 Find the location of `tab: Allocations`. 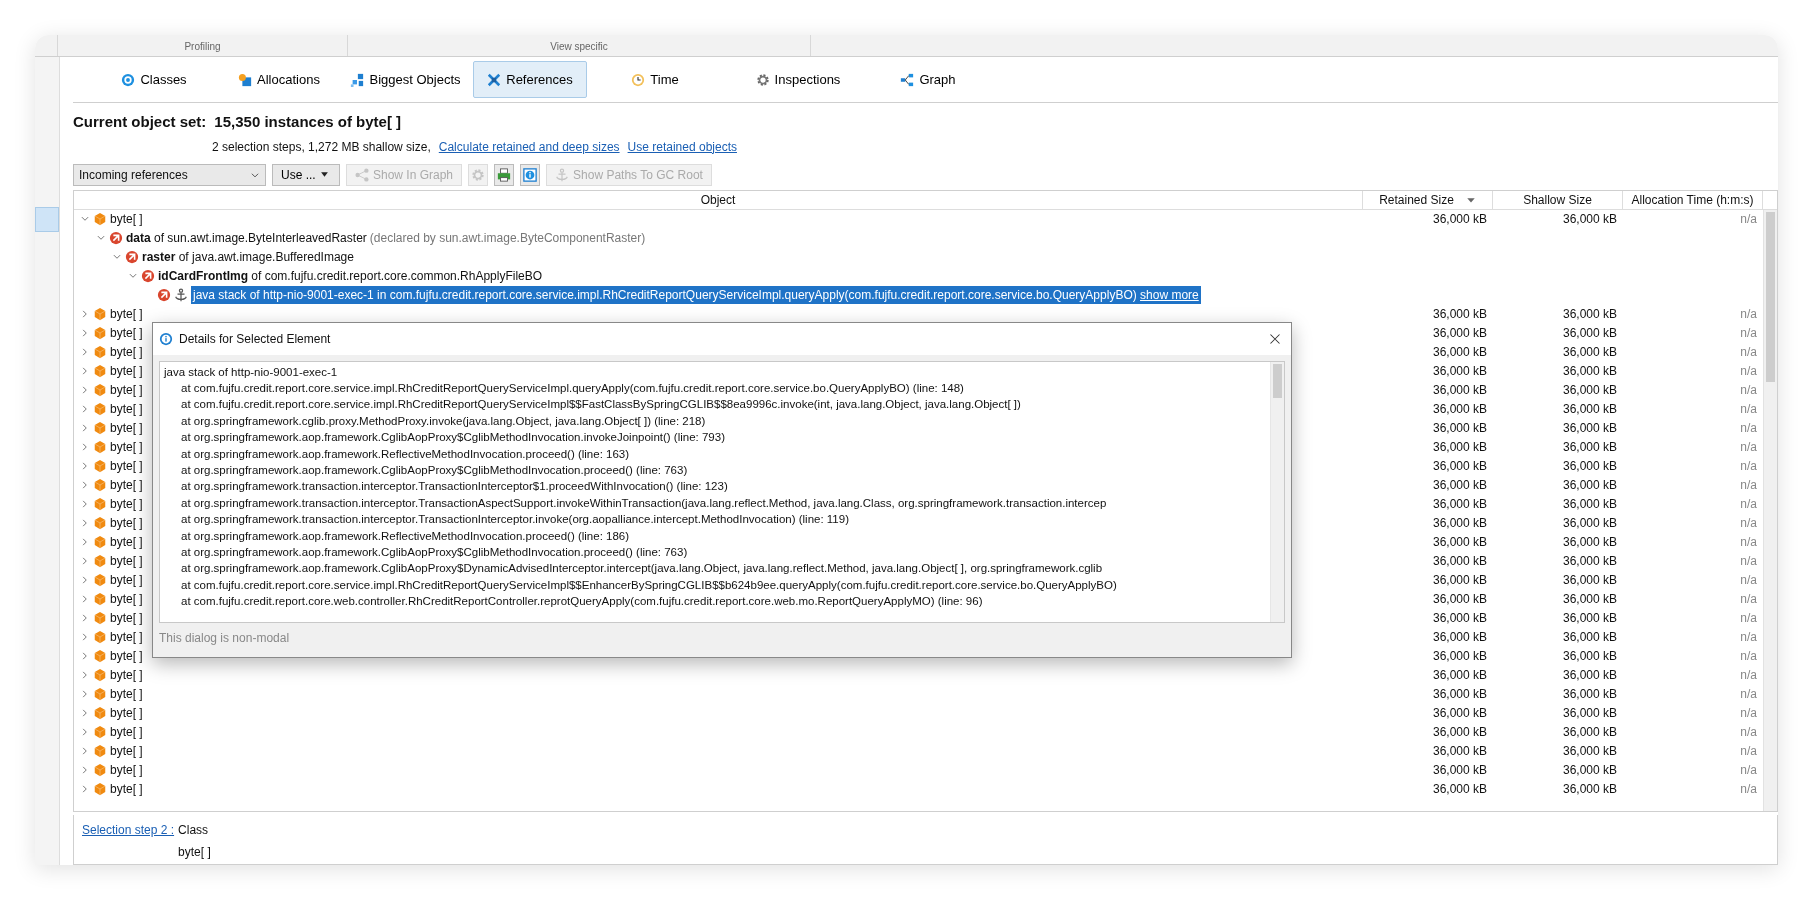

tab: Allocations is located at coordinates (279, 79).